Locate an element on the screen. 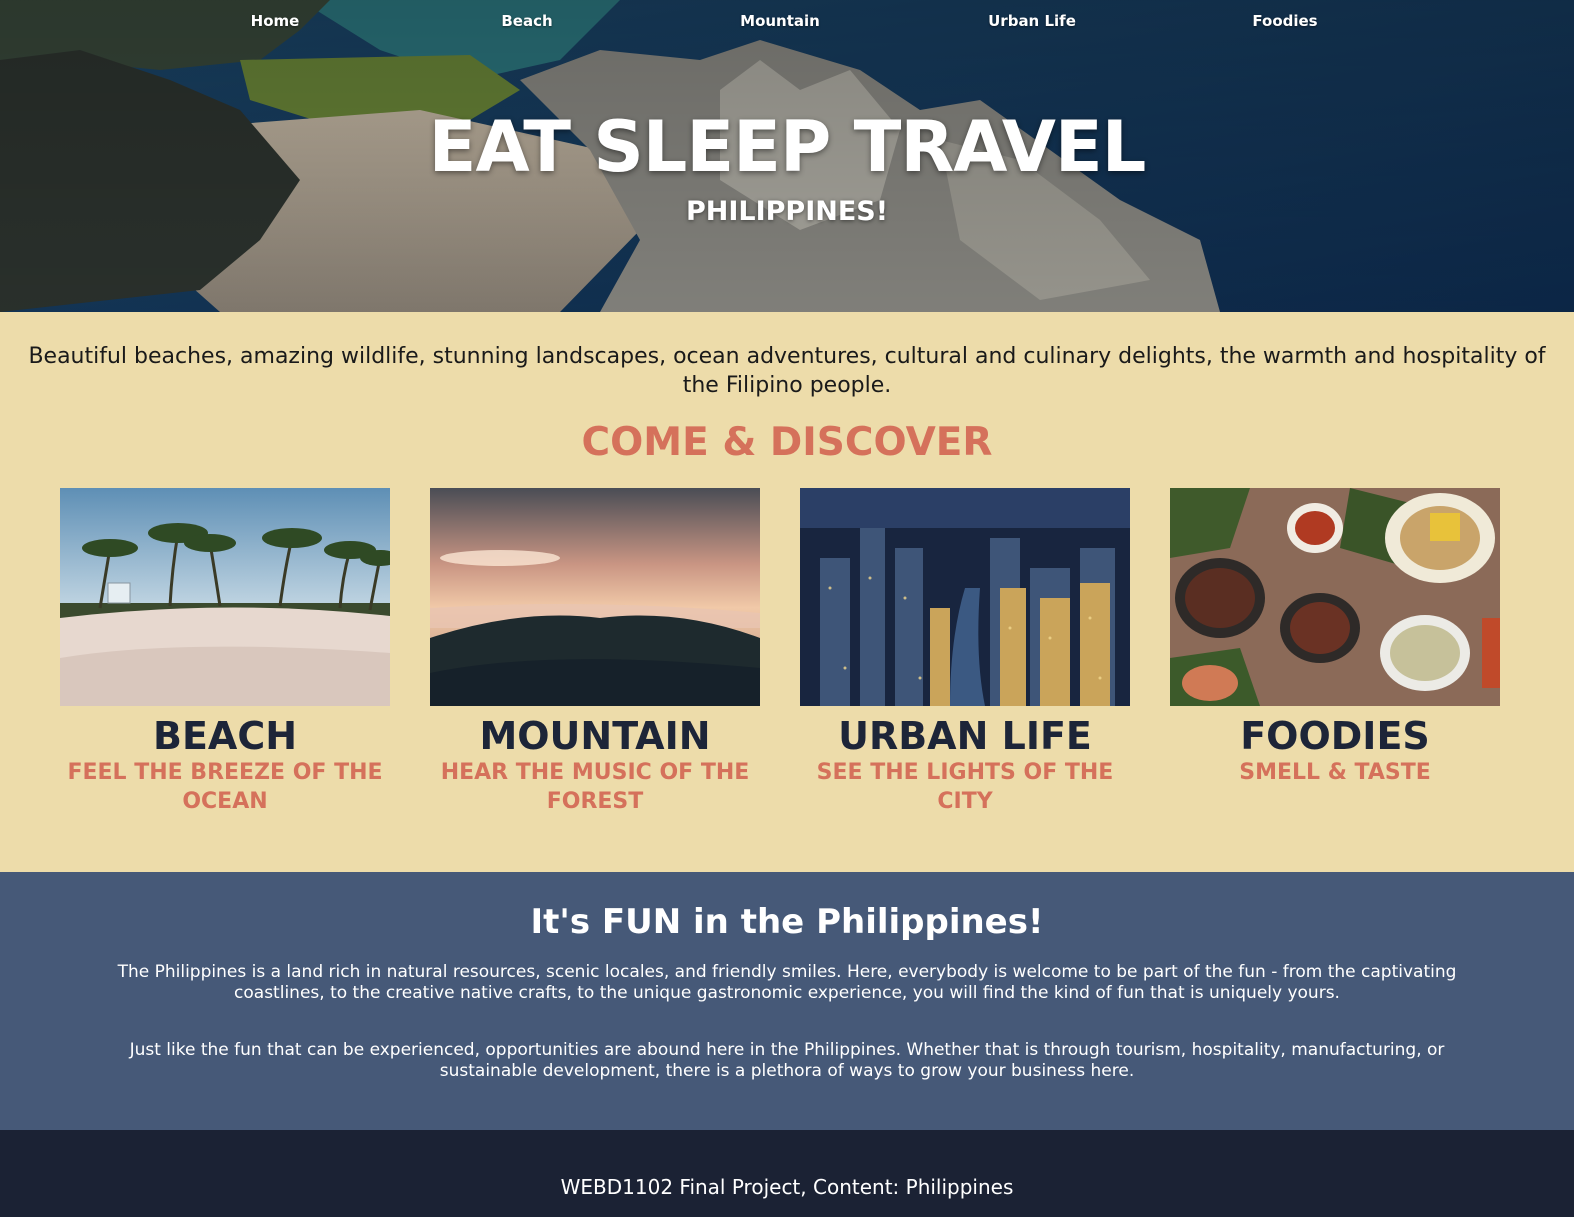 The width and height of the screenshot is (1574, 1217). card-mountain: MOUNTAIN HEAR THE MUSIC OF THE FOREST is located at coordinates (595, 652).